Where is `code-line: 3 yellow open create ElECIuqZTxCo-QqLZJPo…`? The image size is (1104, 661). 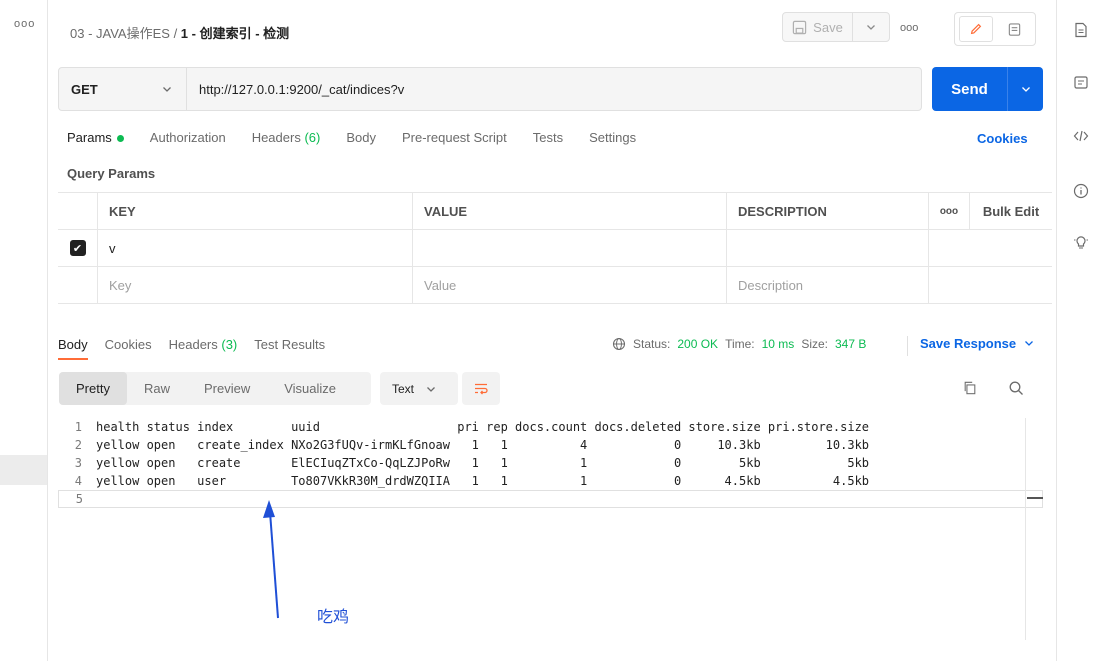 code-line: 3 yellow open create ElECIuqZTxCo-QqLZJPo… is located at coordinates (550, 463).